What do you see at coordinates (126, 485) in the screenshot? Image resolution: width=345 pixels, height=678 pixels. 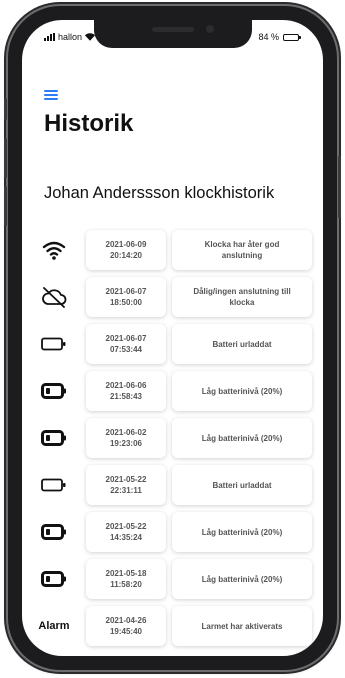 I see `history-timestamp: 2021-05-22 22:31:11` at bounding box center [126, 485].